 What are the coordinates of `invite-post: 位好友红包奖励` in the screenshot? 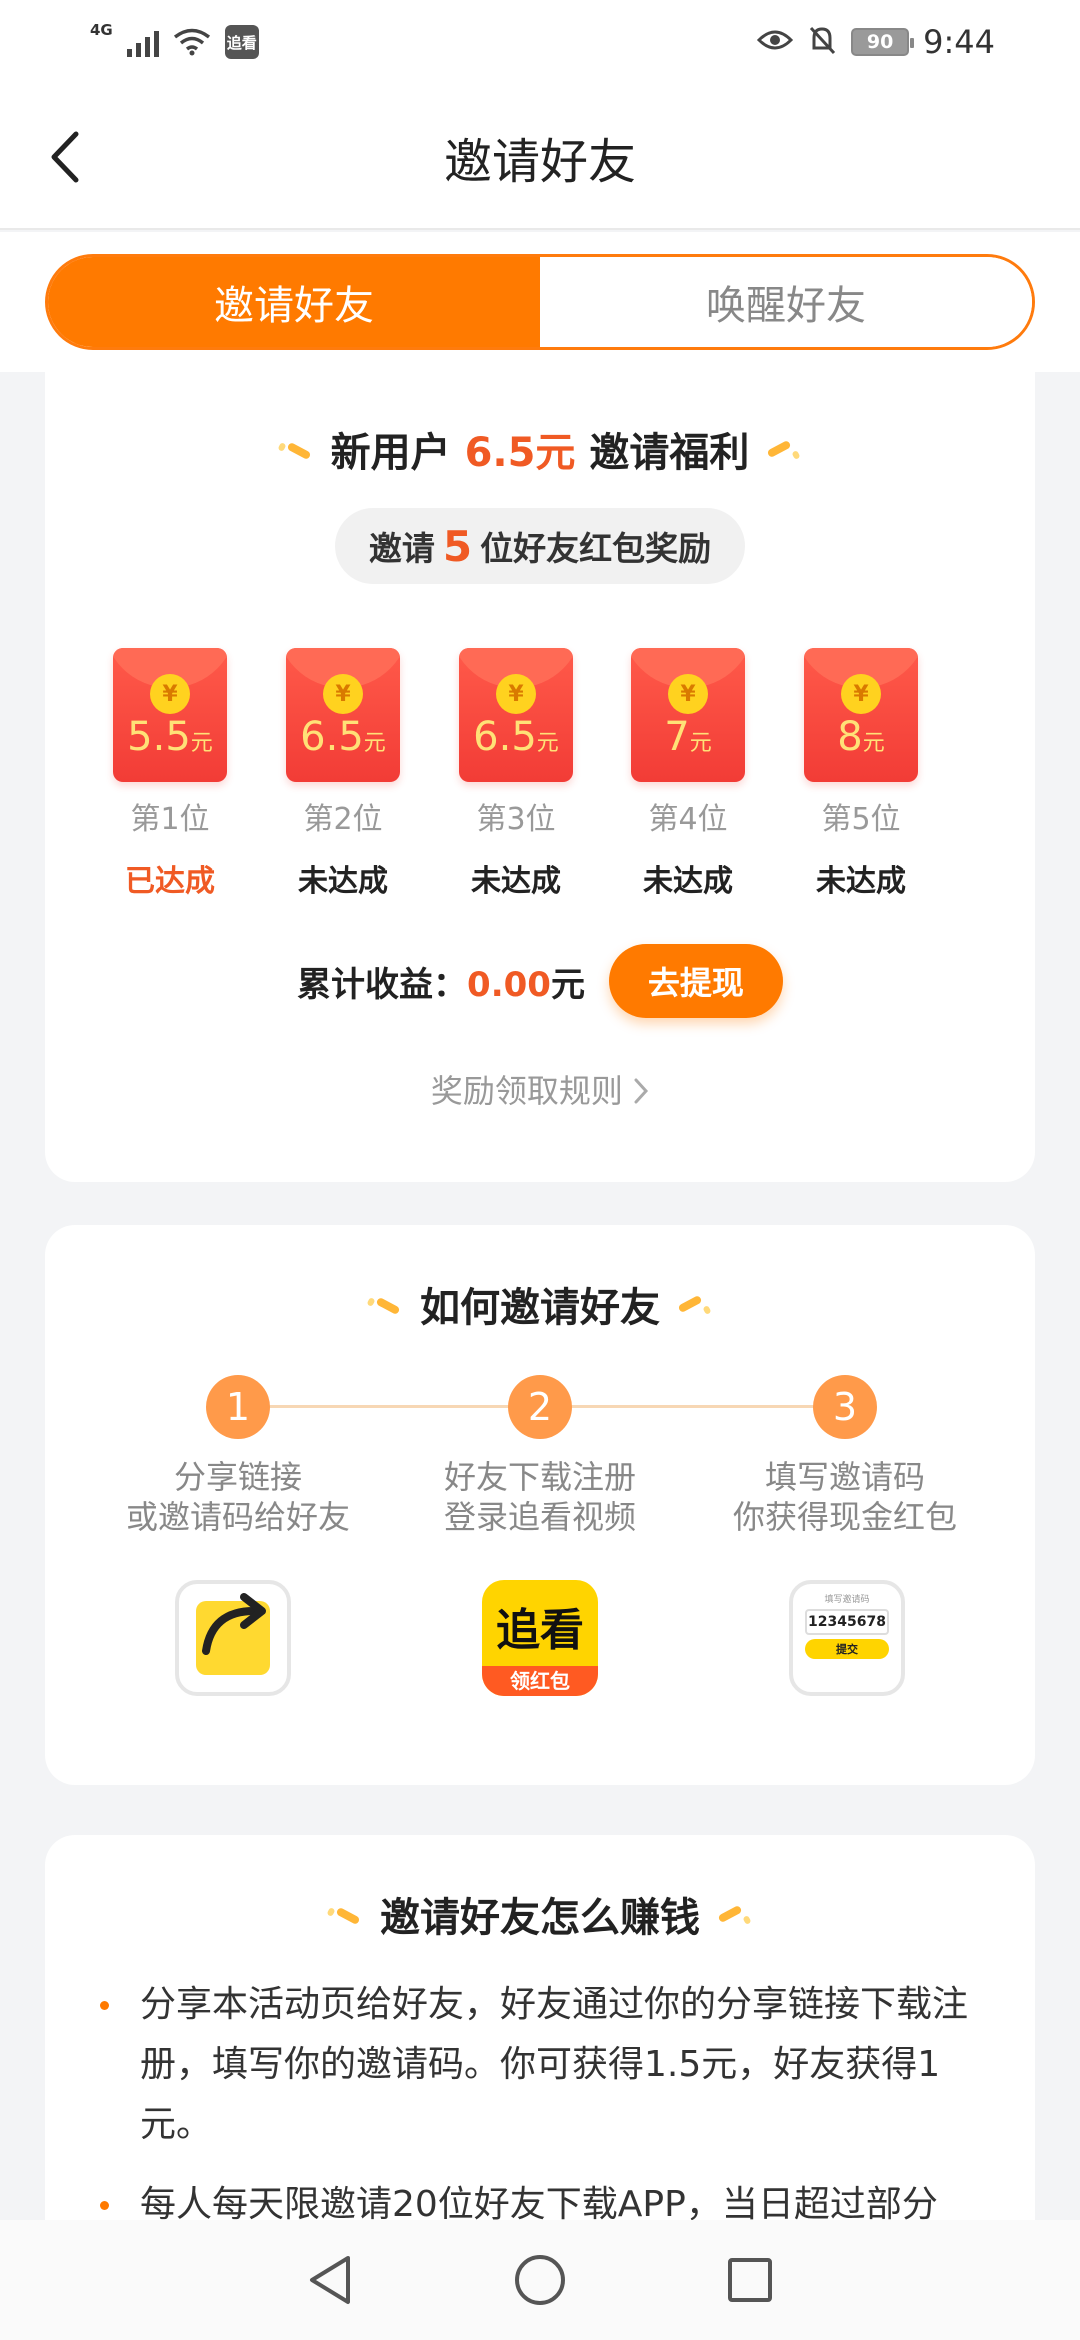 It's located at (596, 548).